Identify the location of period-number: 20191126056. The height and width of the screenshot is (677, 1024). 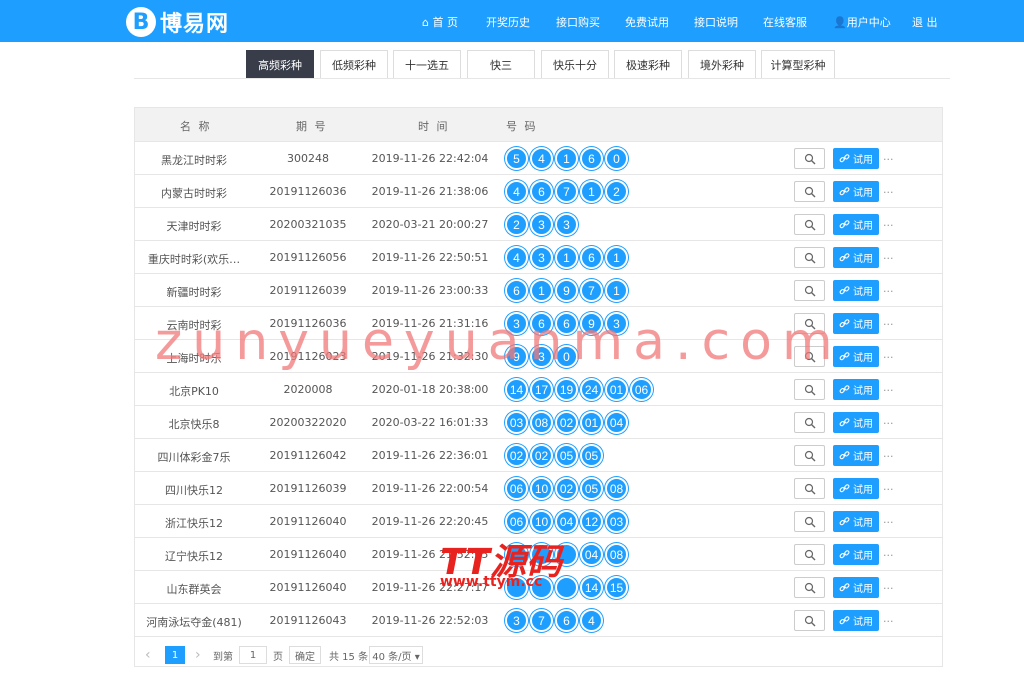
(308, 257).